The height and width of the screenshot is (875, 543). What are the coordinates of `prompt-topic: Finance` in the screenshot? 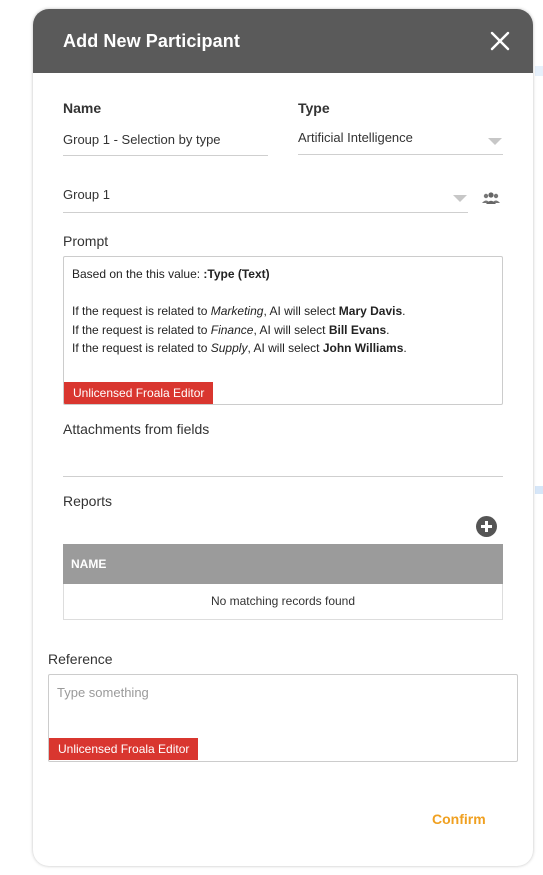 It's located at (232, 329).